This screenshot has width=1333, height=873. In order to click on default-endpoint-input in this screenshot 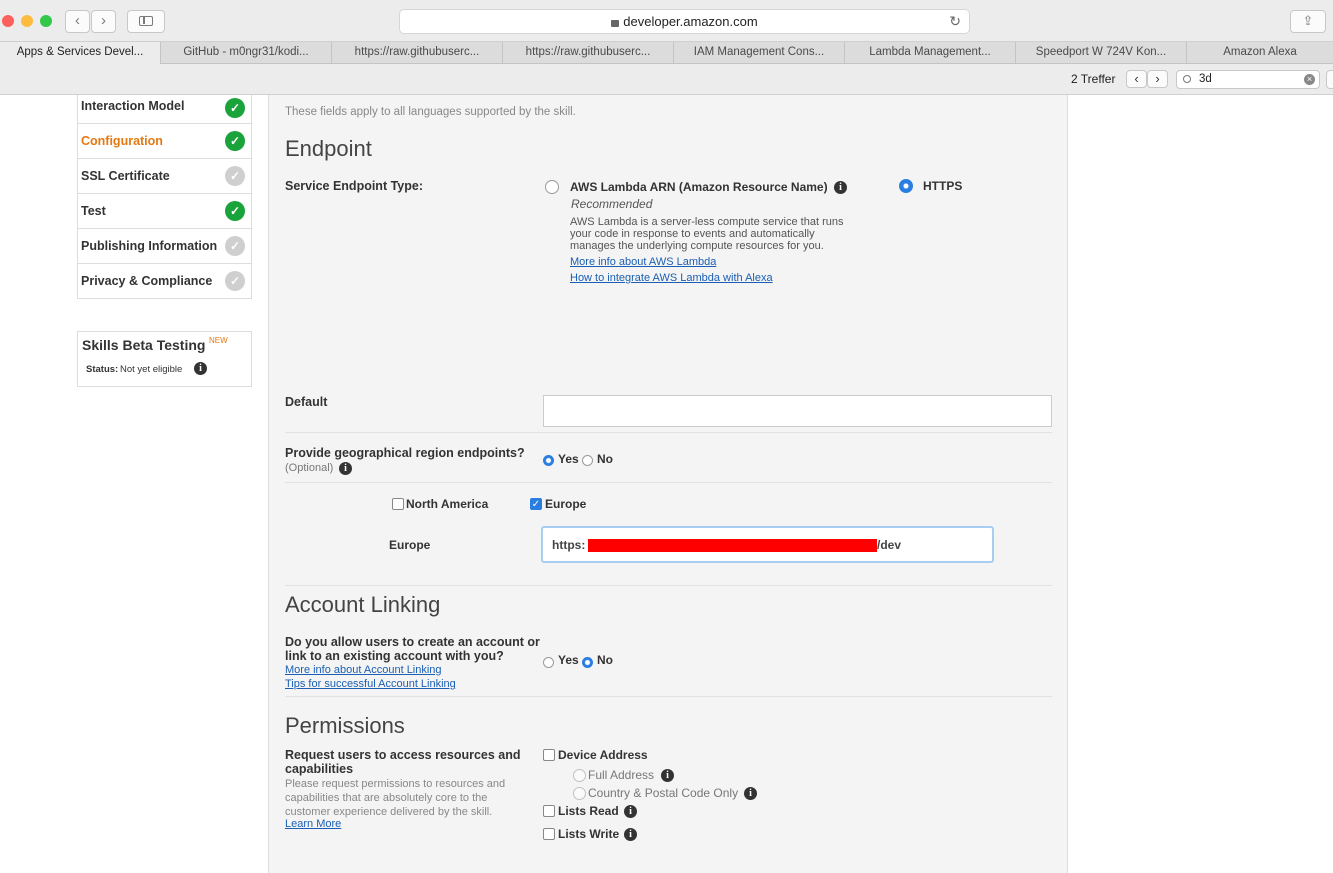, I will do `click(797, 411)`.